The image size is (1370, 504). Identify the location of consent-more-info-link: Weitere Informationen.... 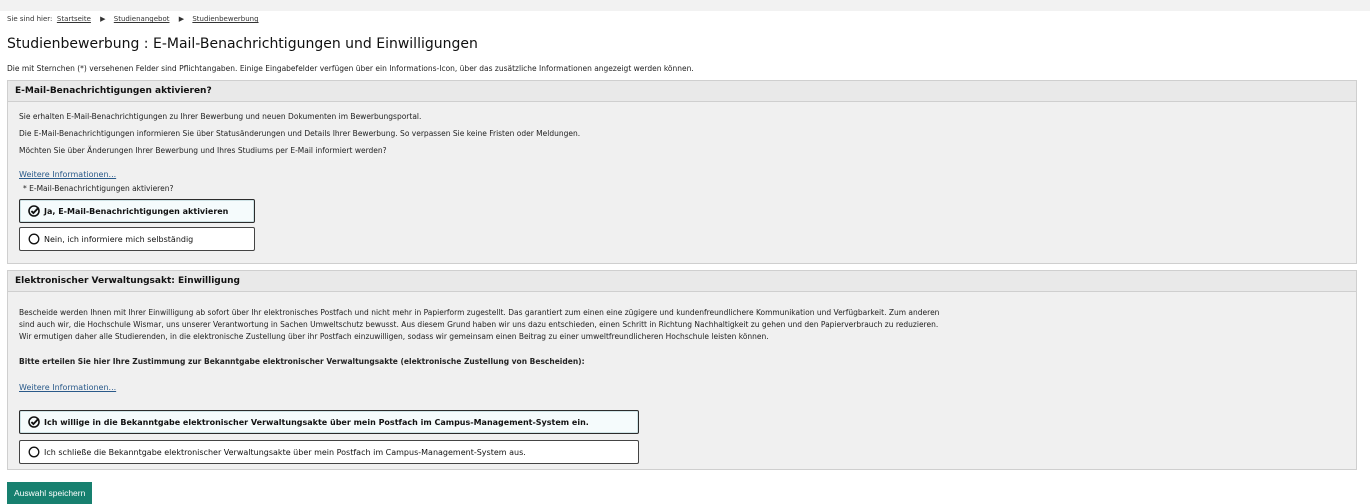
(67, 387).